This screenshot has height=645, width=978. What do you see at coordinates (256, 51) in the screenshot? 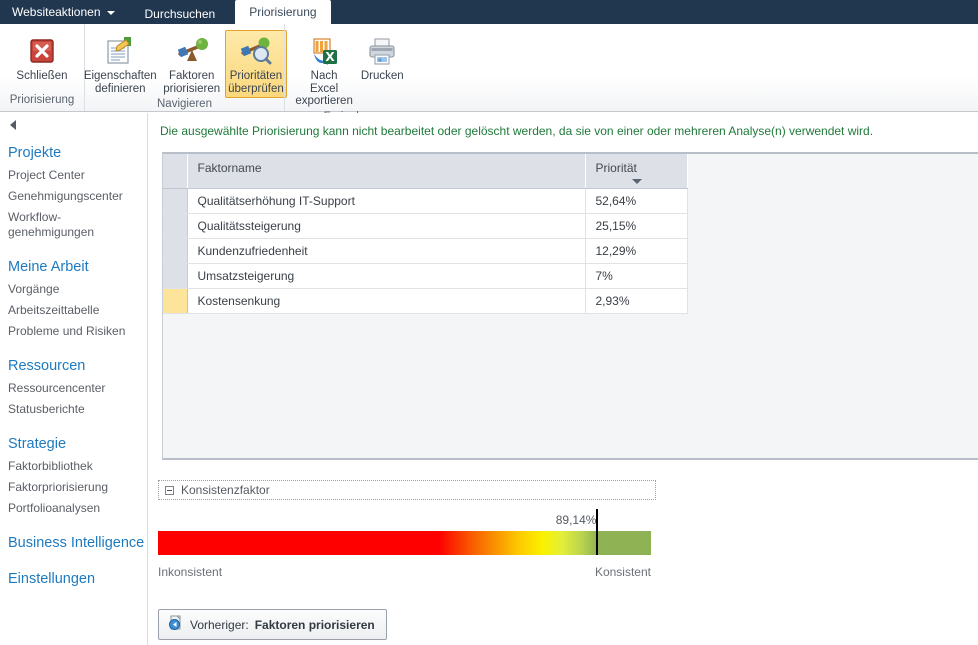
I see `review-priorities-icon` at bounding box center [256, 51].